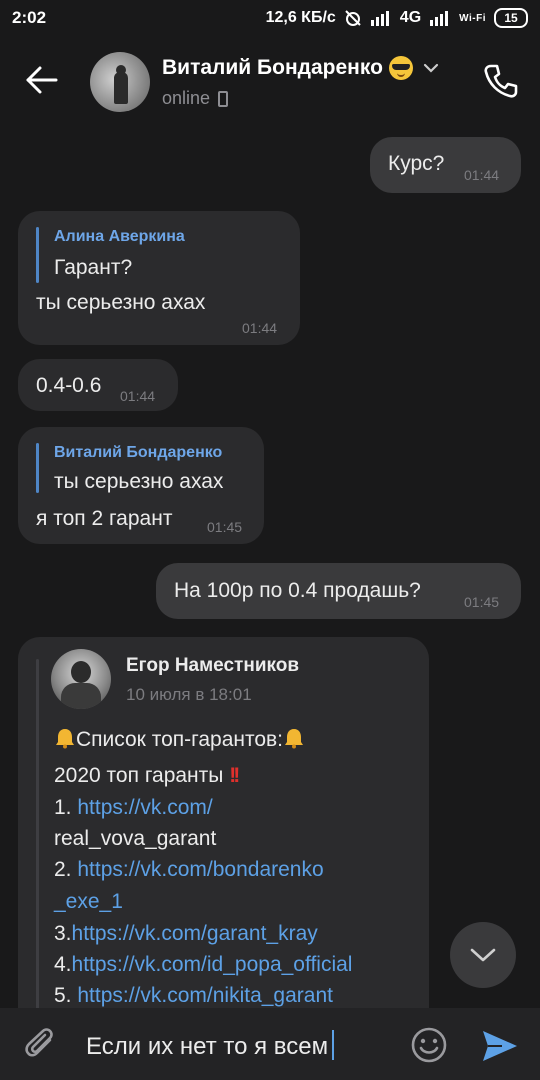 This screenshot has width=540, height=1080. Describe the element at coordinates (66, 869) in the screenshot. I see `list-number: 2.` at that location.